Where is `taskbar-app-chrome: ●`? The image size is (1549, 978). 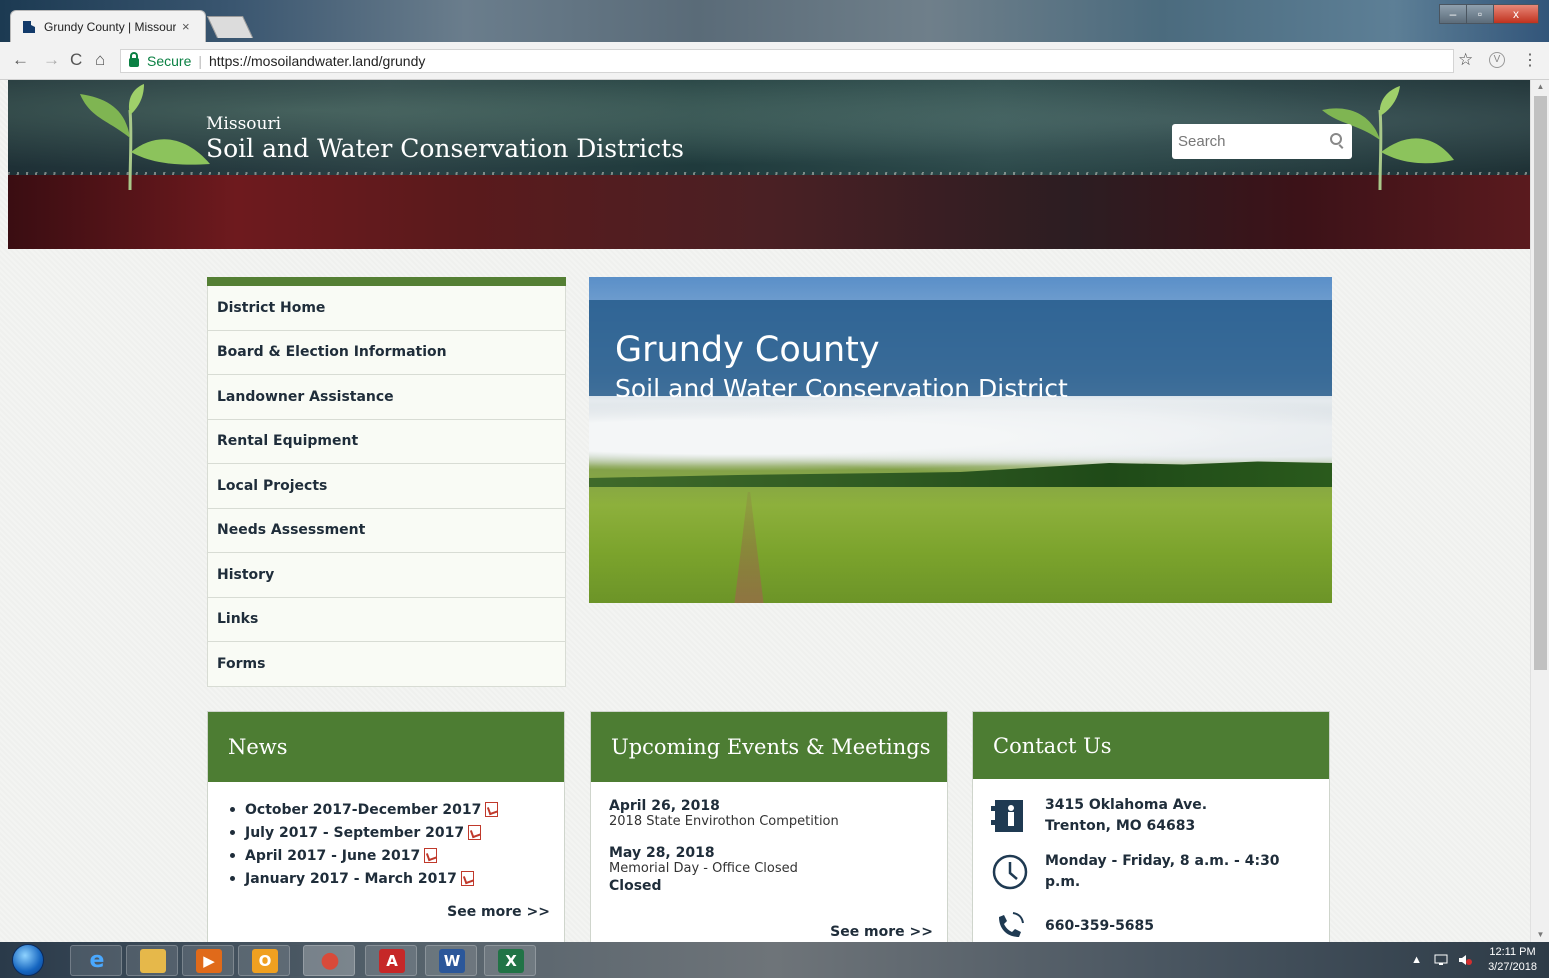 taskbar-app-chrome: ● is located at coordinates (329, 960).